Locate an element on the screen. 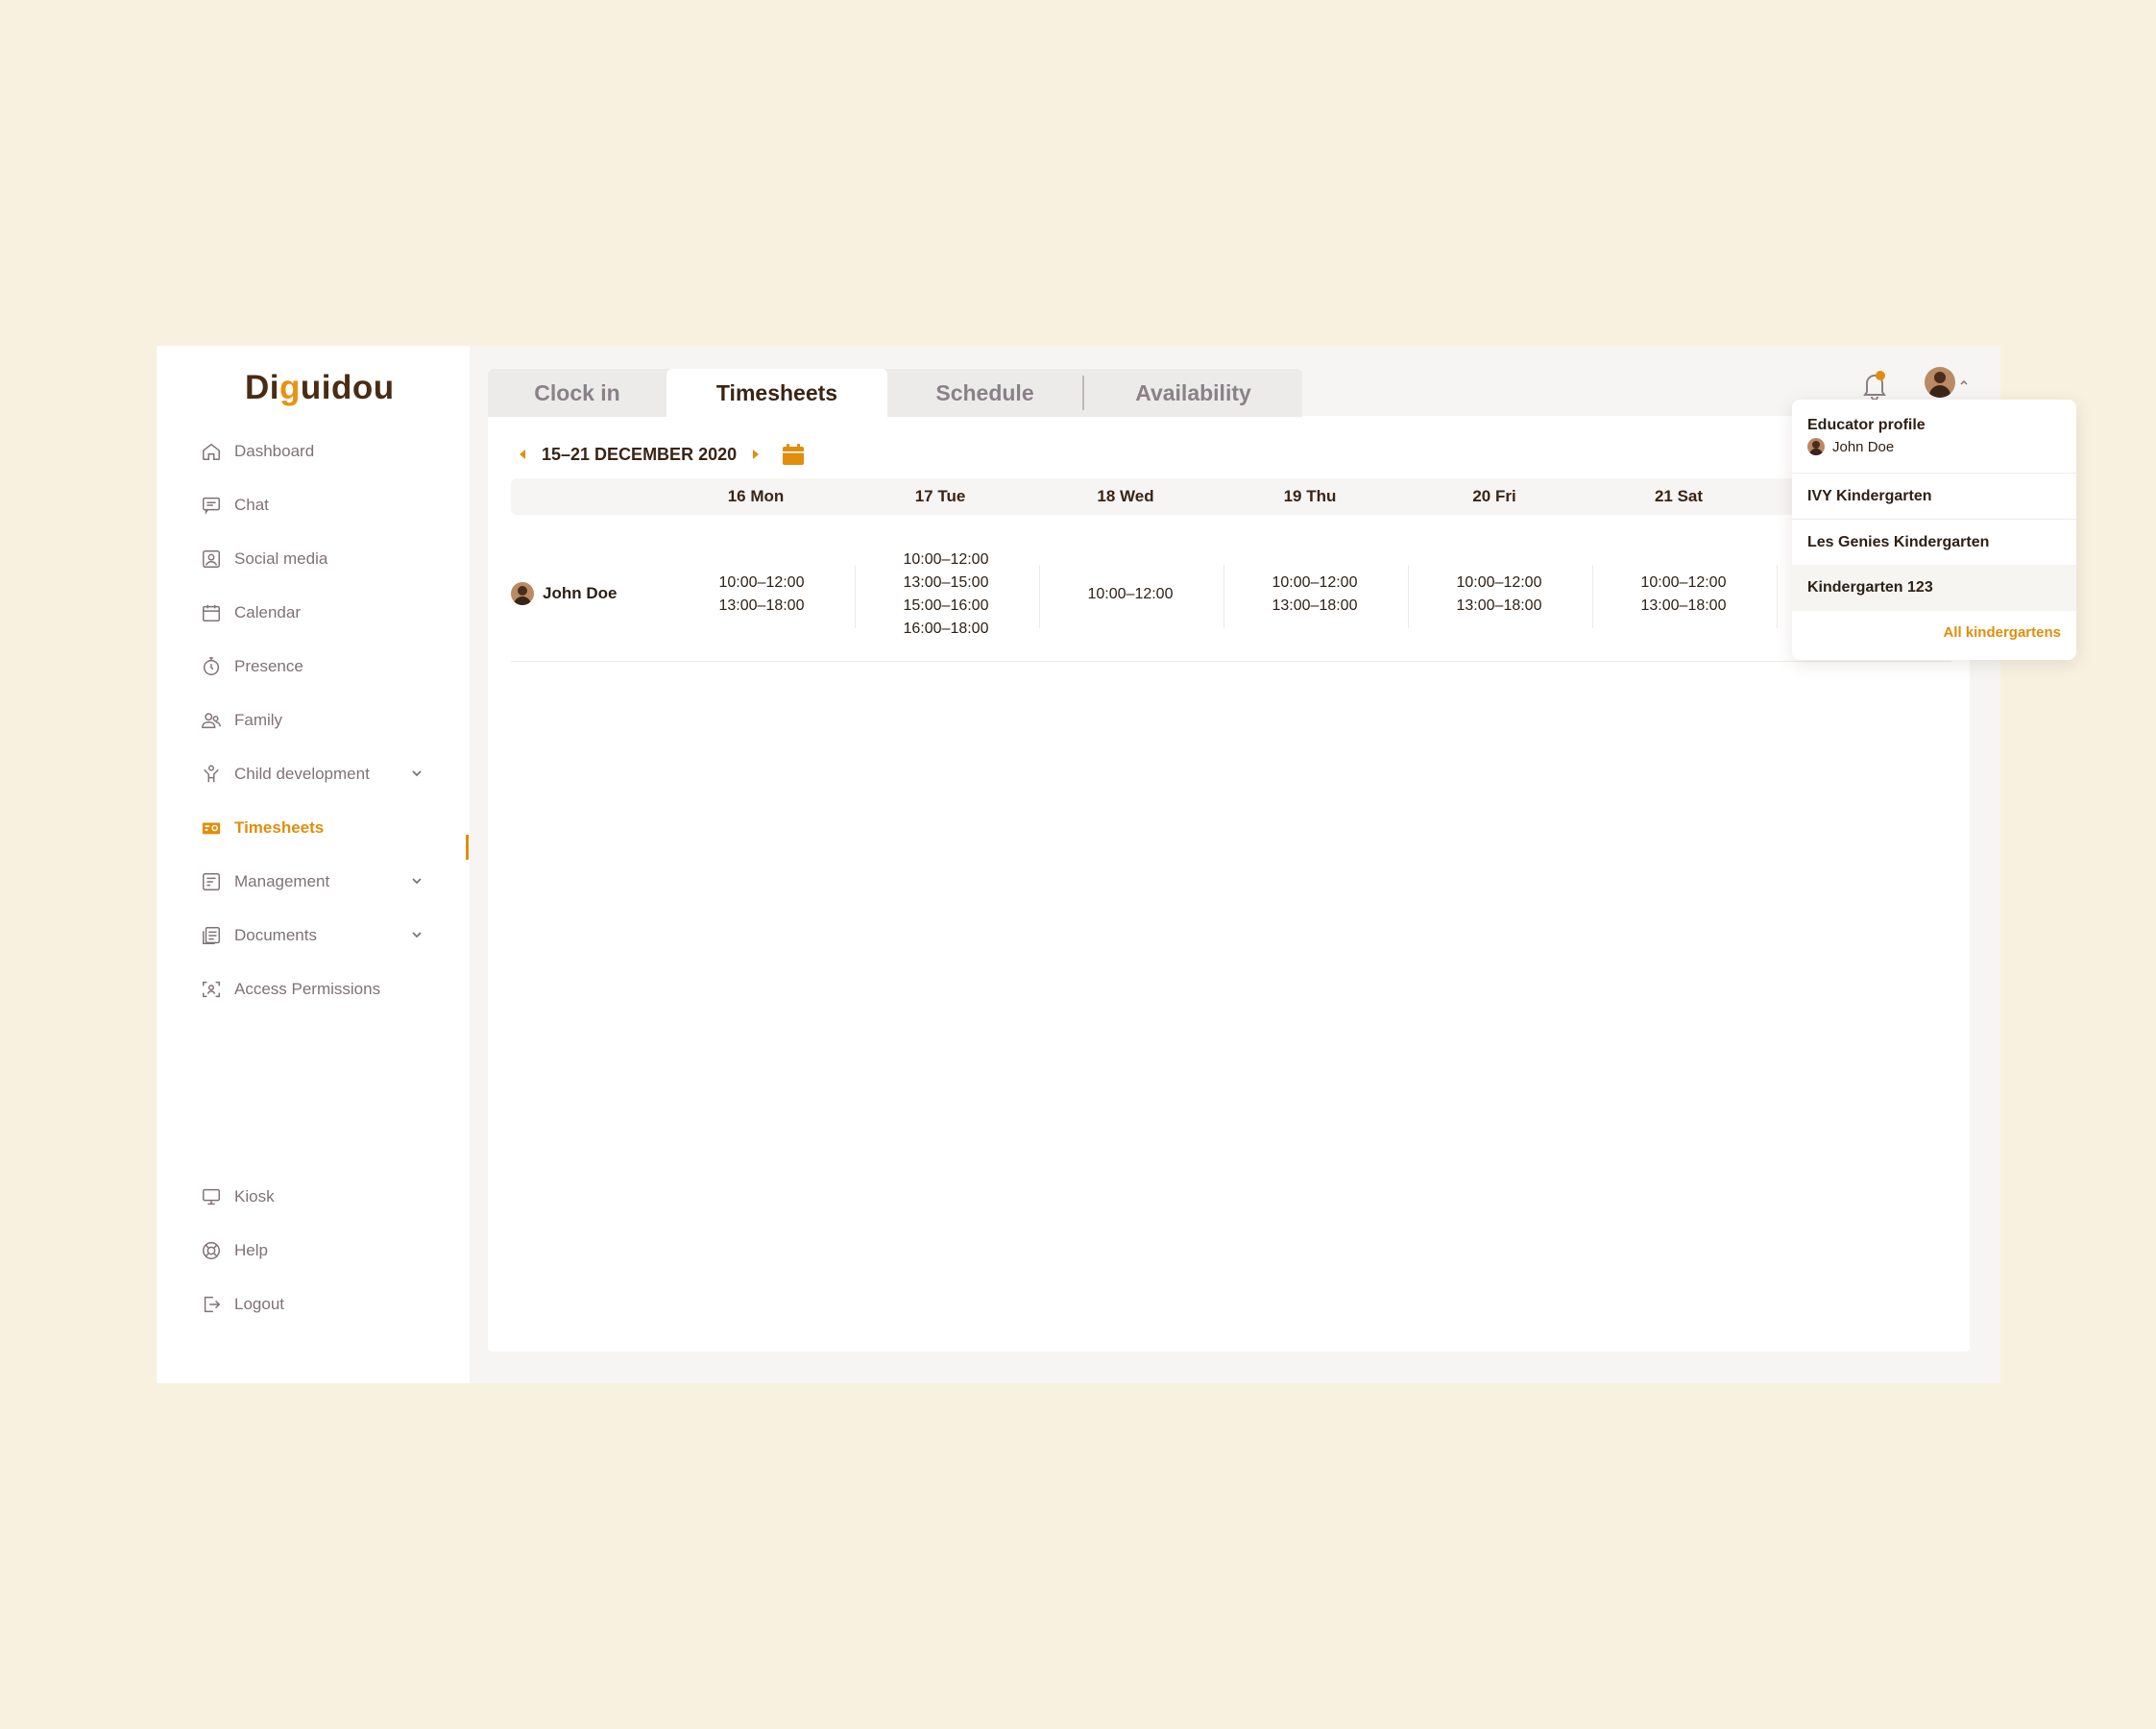  sidebar-item-label: Timesheets is located at coordinates (280, 827).